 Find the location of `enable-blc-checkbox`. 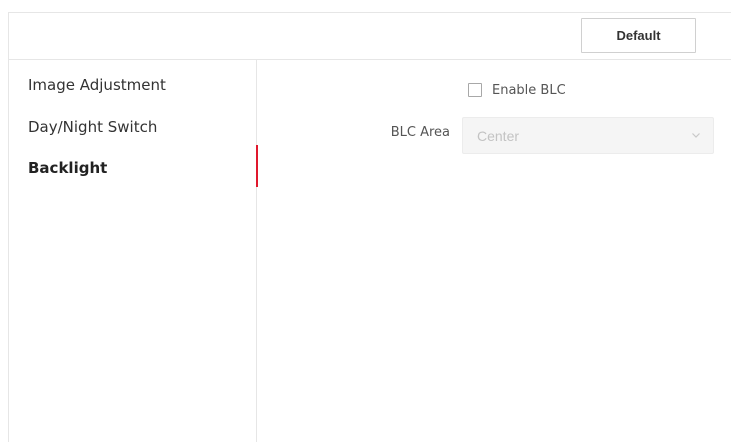

enable-blc-checkbox is located at coordinates (475, 90).